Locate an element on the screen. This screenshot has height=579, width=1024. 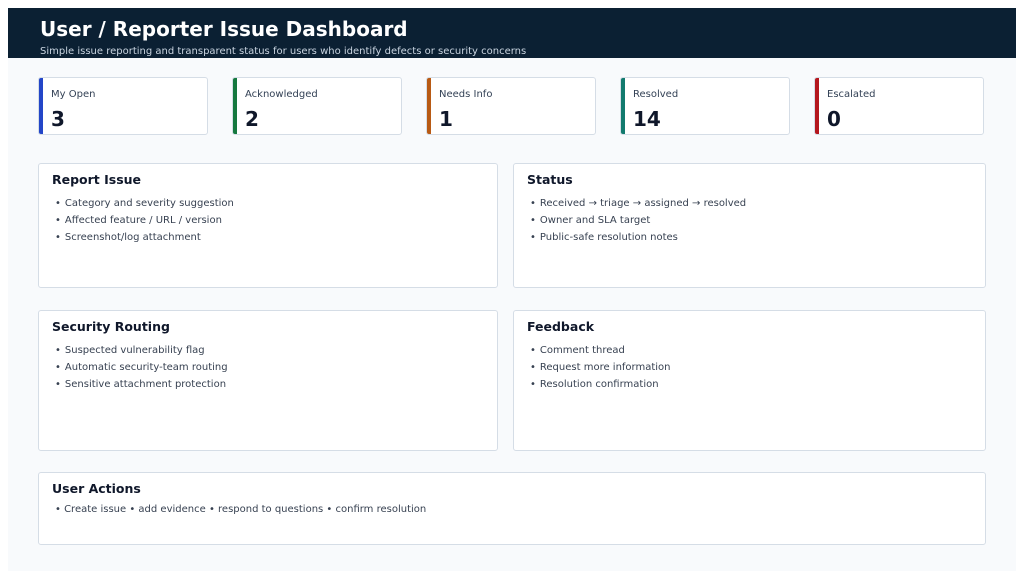
list-item: Owner and SLA target is located at coordinates (638, 220).